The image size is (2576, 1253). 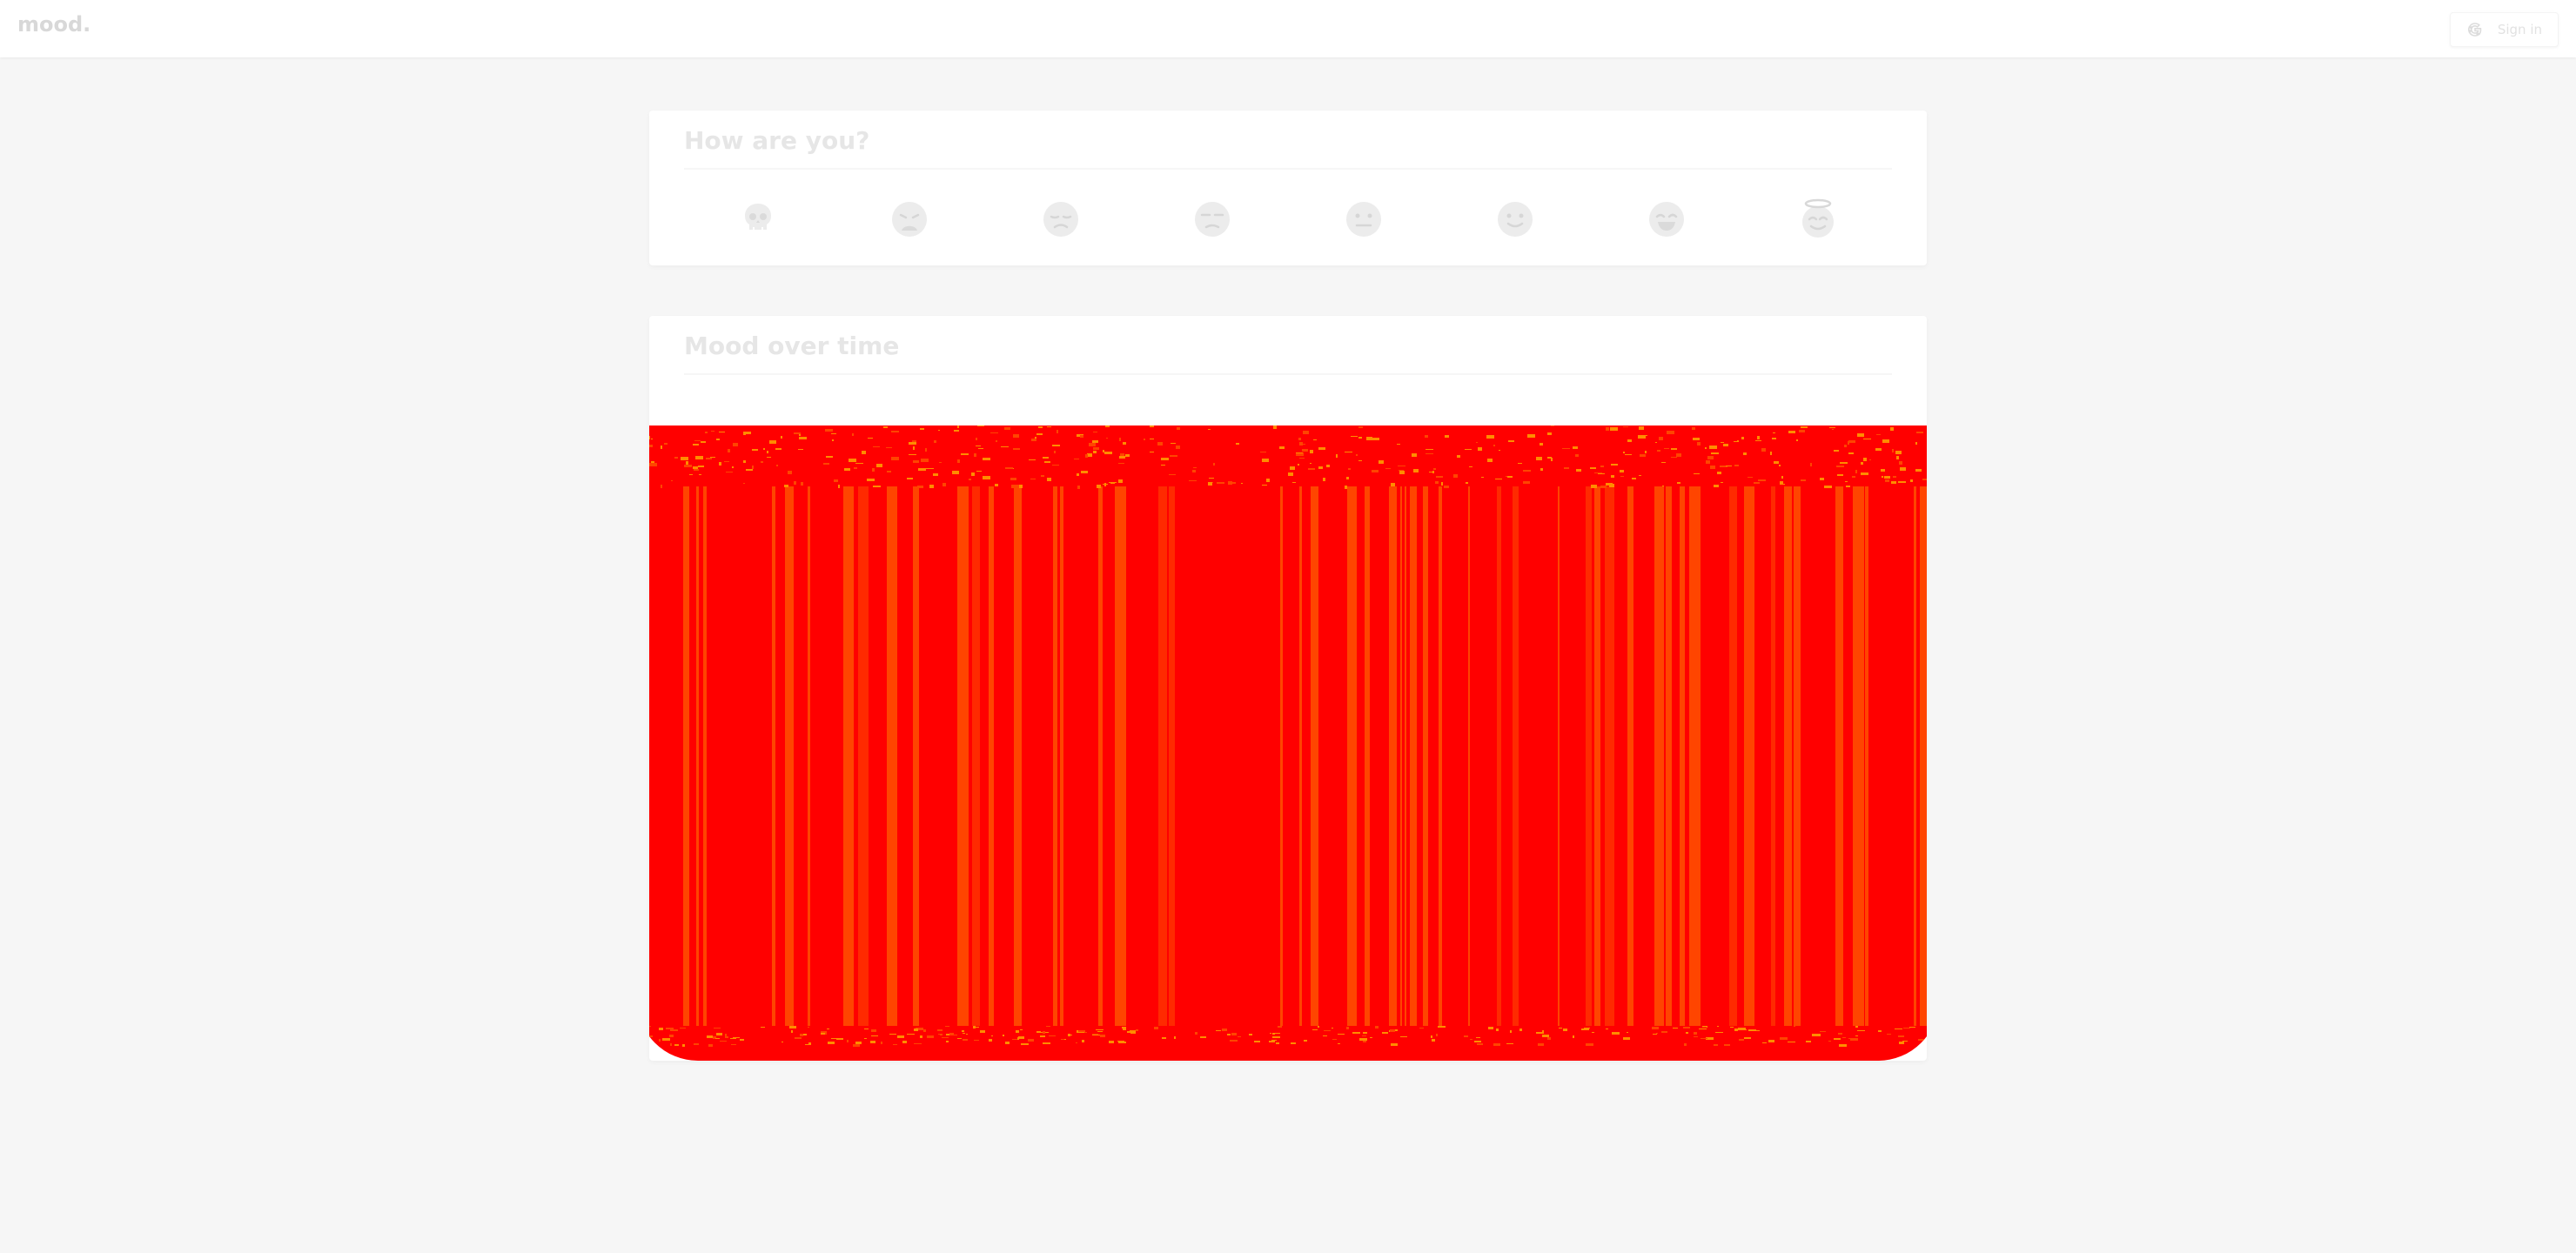 What do you see at coordinates (909, 219) in the screenshot?
I see `weary-face-icon` at bounding box center [909, 219].